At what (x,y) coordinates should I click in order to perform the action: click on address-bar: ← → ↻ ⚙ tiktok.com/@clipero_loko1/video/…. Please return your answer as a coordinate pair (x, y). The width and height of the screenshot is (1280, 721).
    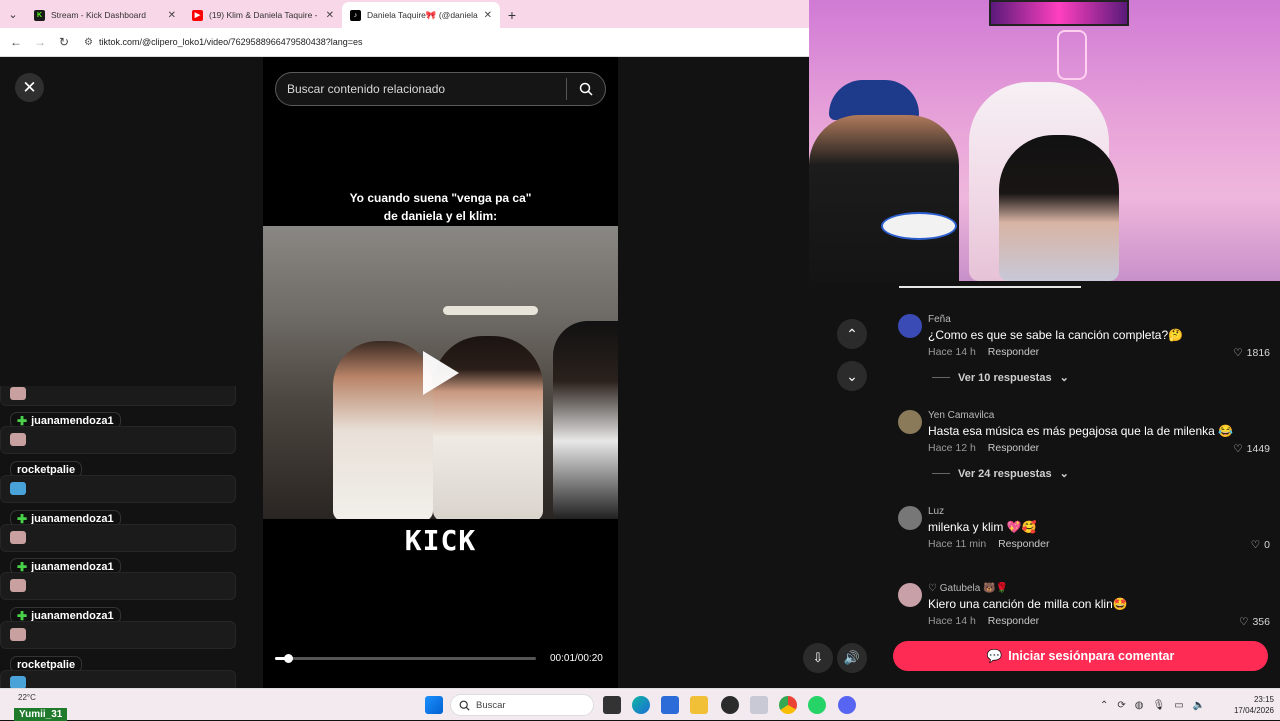
    Looking at the image, I should click on (404, 42).